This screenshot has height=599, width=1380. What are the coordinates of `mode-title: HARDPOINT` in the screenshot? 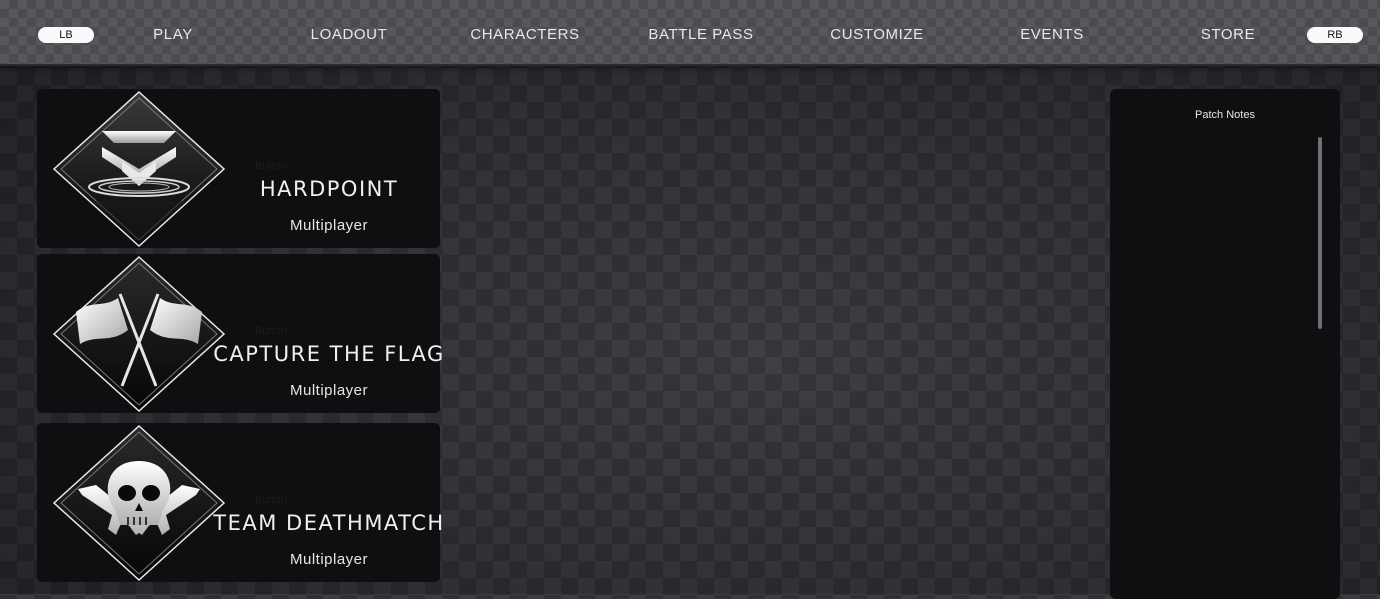 It's located at (329, 189).